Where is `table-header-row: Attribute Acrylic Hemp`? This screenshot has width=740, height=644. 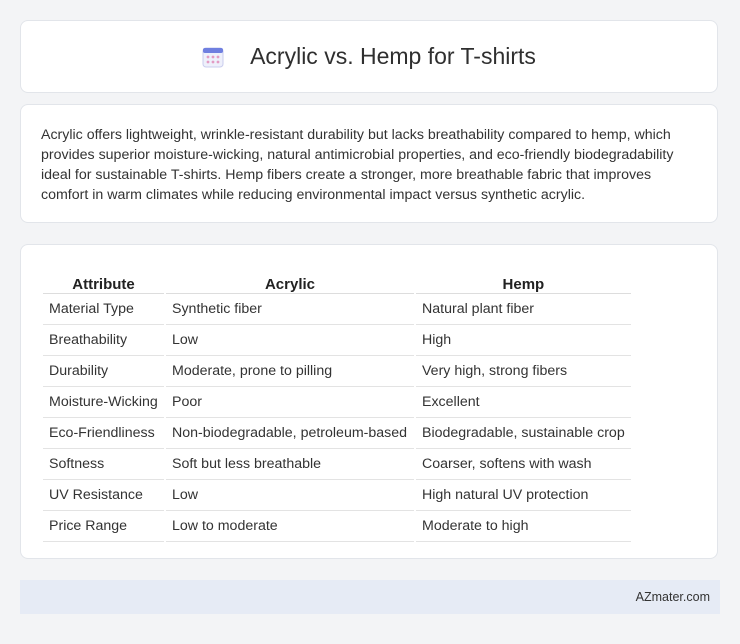 table-header-row: Attribute Acrylic Hemp is located at coordinates (337, 279).